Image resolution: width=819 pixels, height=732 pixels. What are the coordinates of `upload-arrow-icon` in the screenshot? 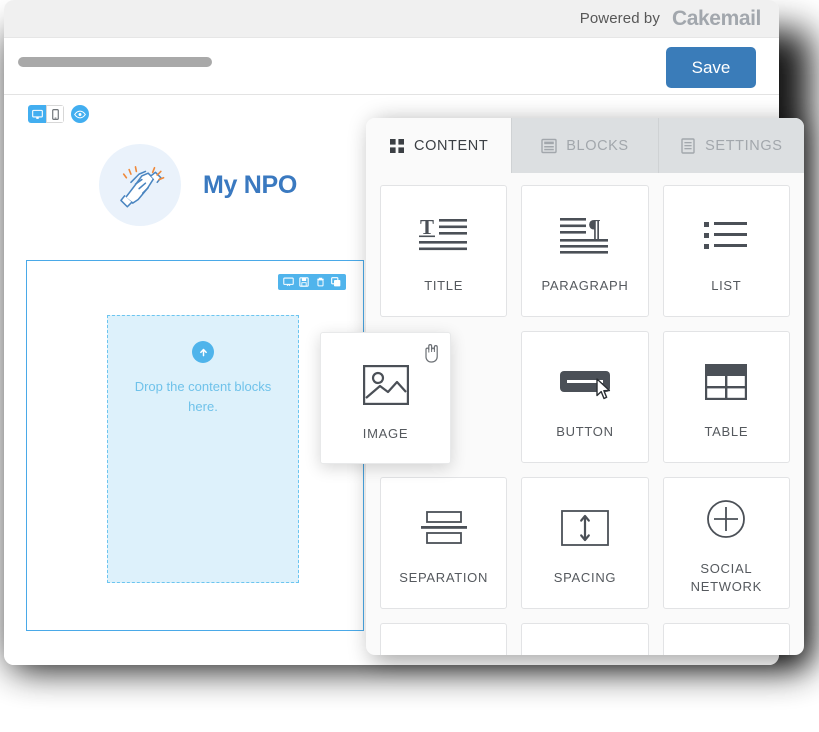 It's located at (203, 352).